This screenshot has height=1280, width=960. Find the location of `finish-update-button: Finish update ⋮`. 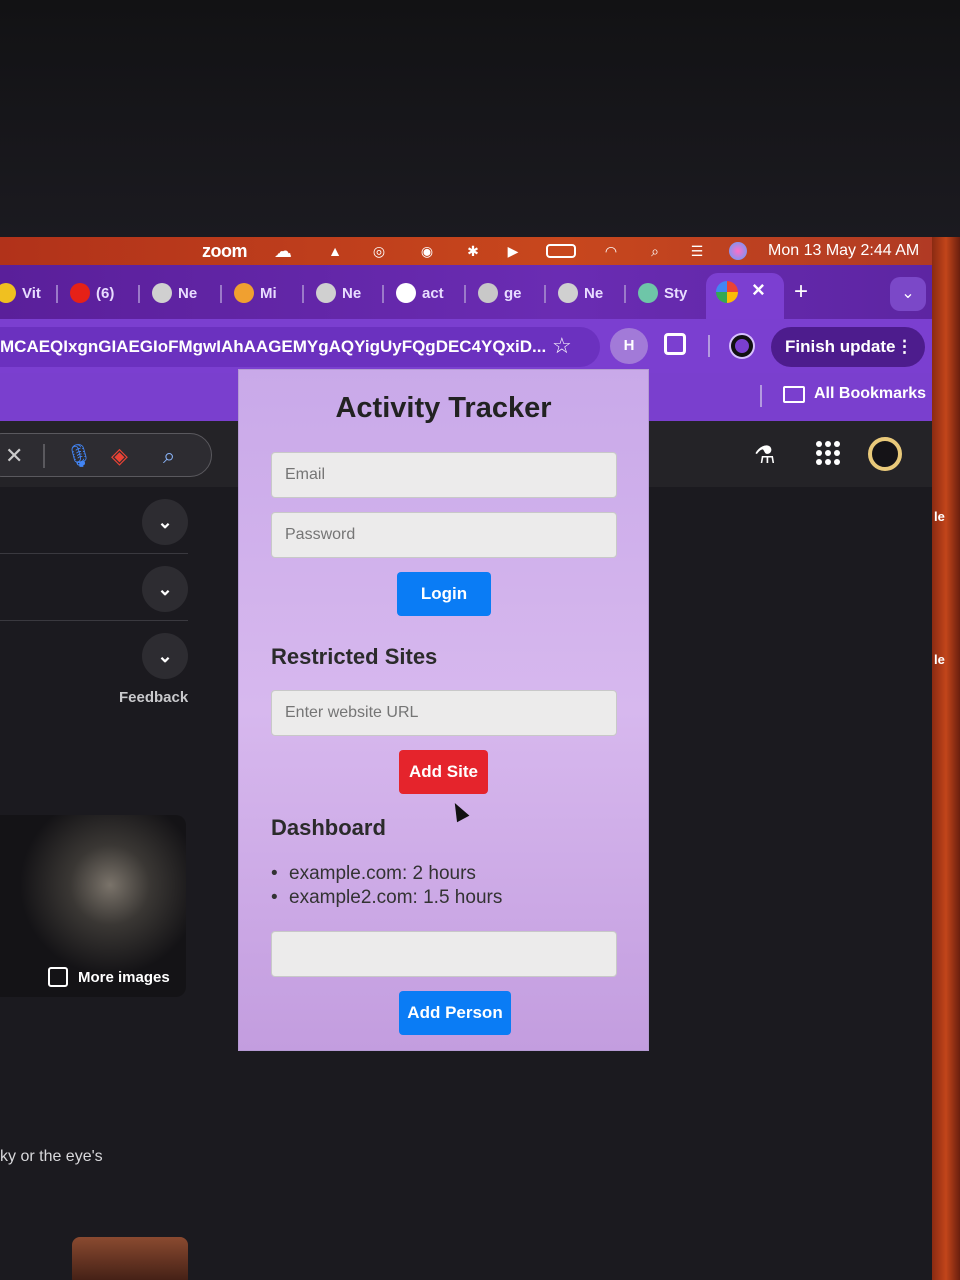

finish-update-button: Finish update ⋮ is located at coordinates (848, 347).